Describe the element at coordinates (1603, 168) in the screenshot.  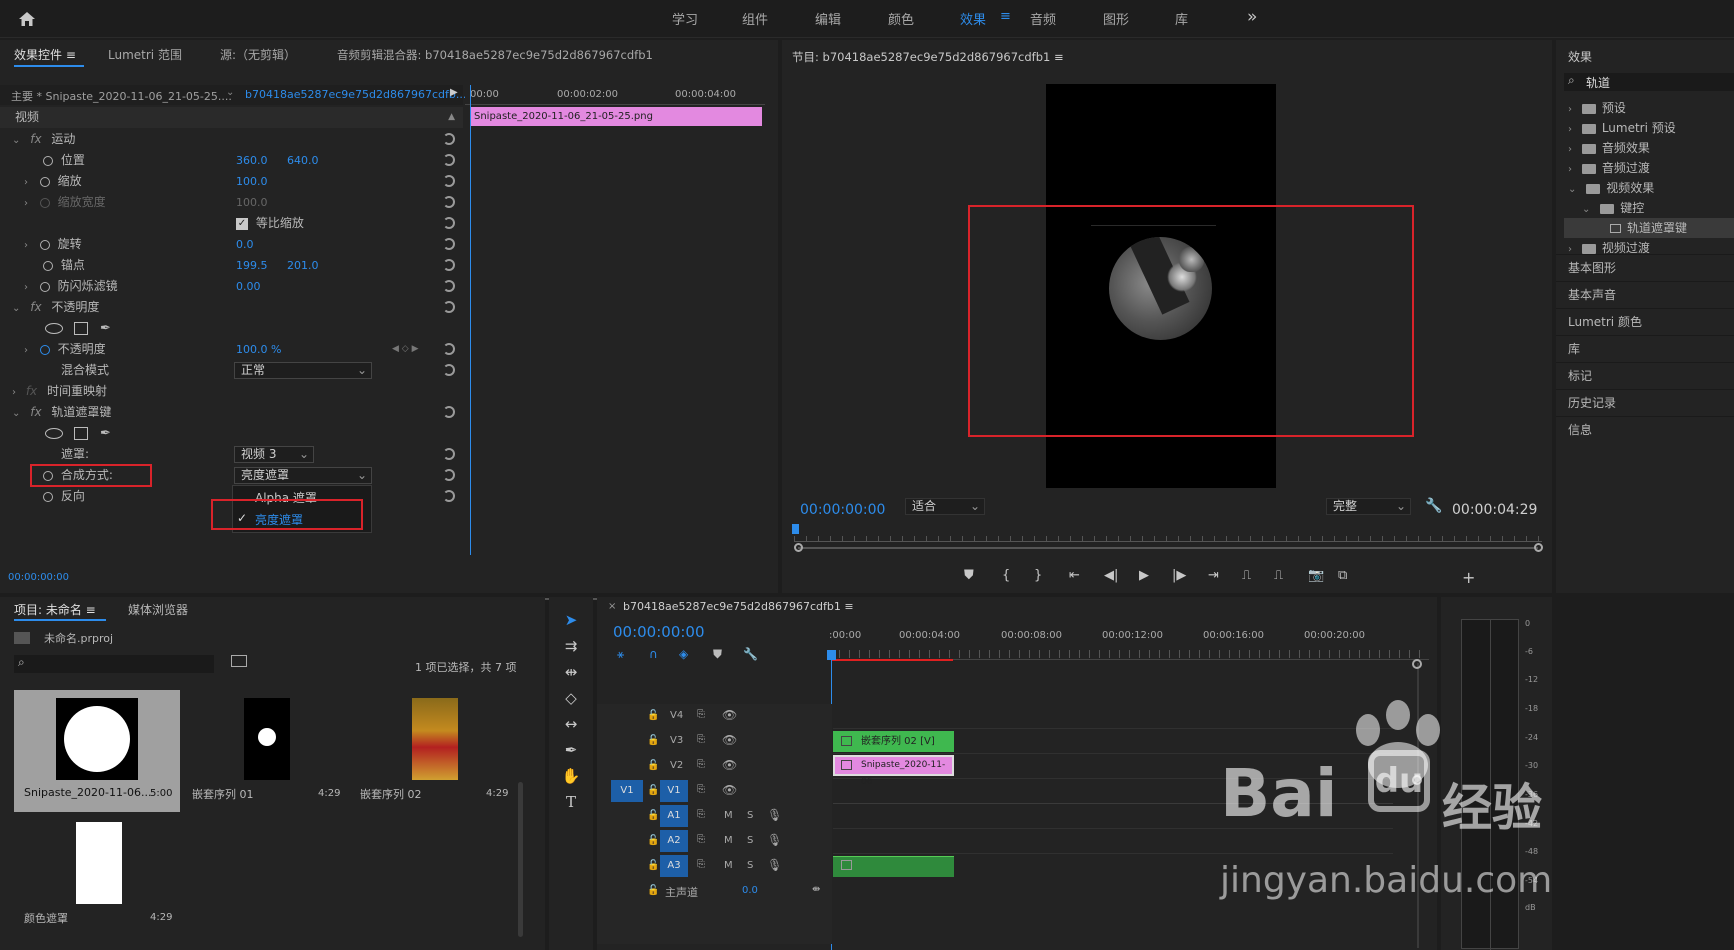
I see `tree-item-audio-transitions: › 音频过渡` at that location.